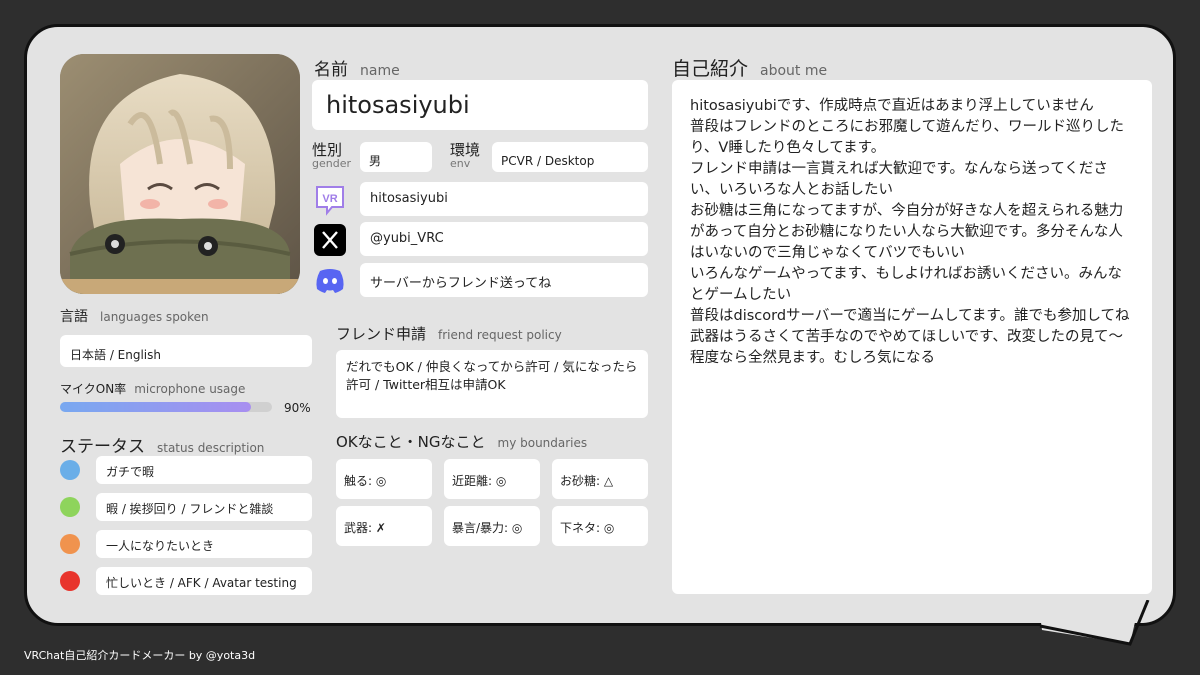  I want to click on mic-usage-fill, so click(155, 407).